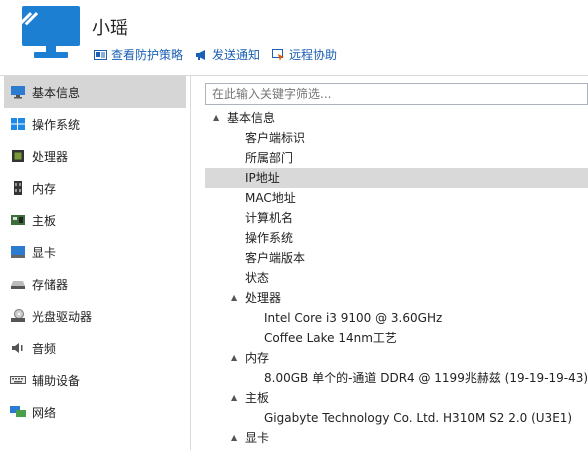 Image resolution: width=588 pixels, height=450 pixels. I want to click on sidebar-item-os: 操作系统, so click(95, 124).